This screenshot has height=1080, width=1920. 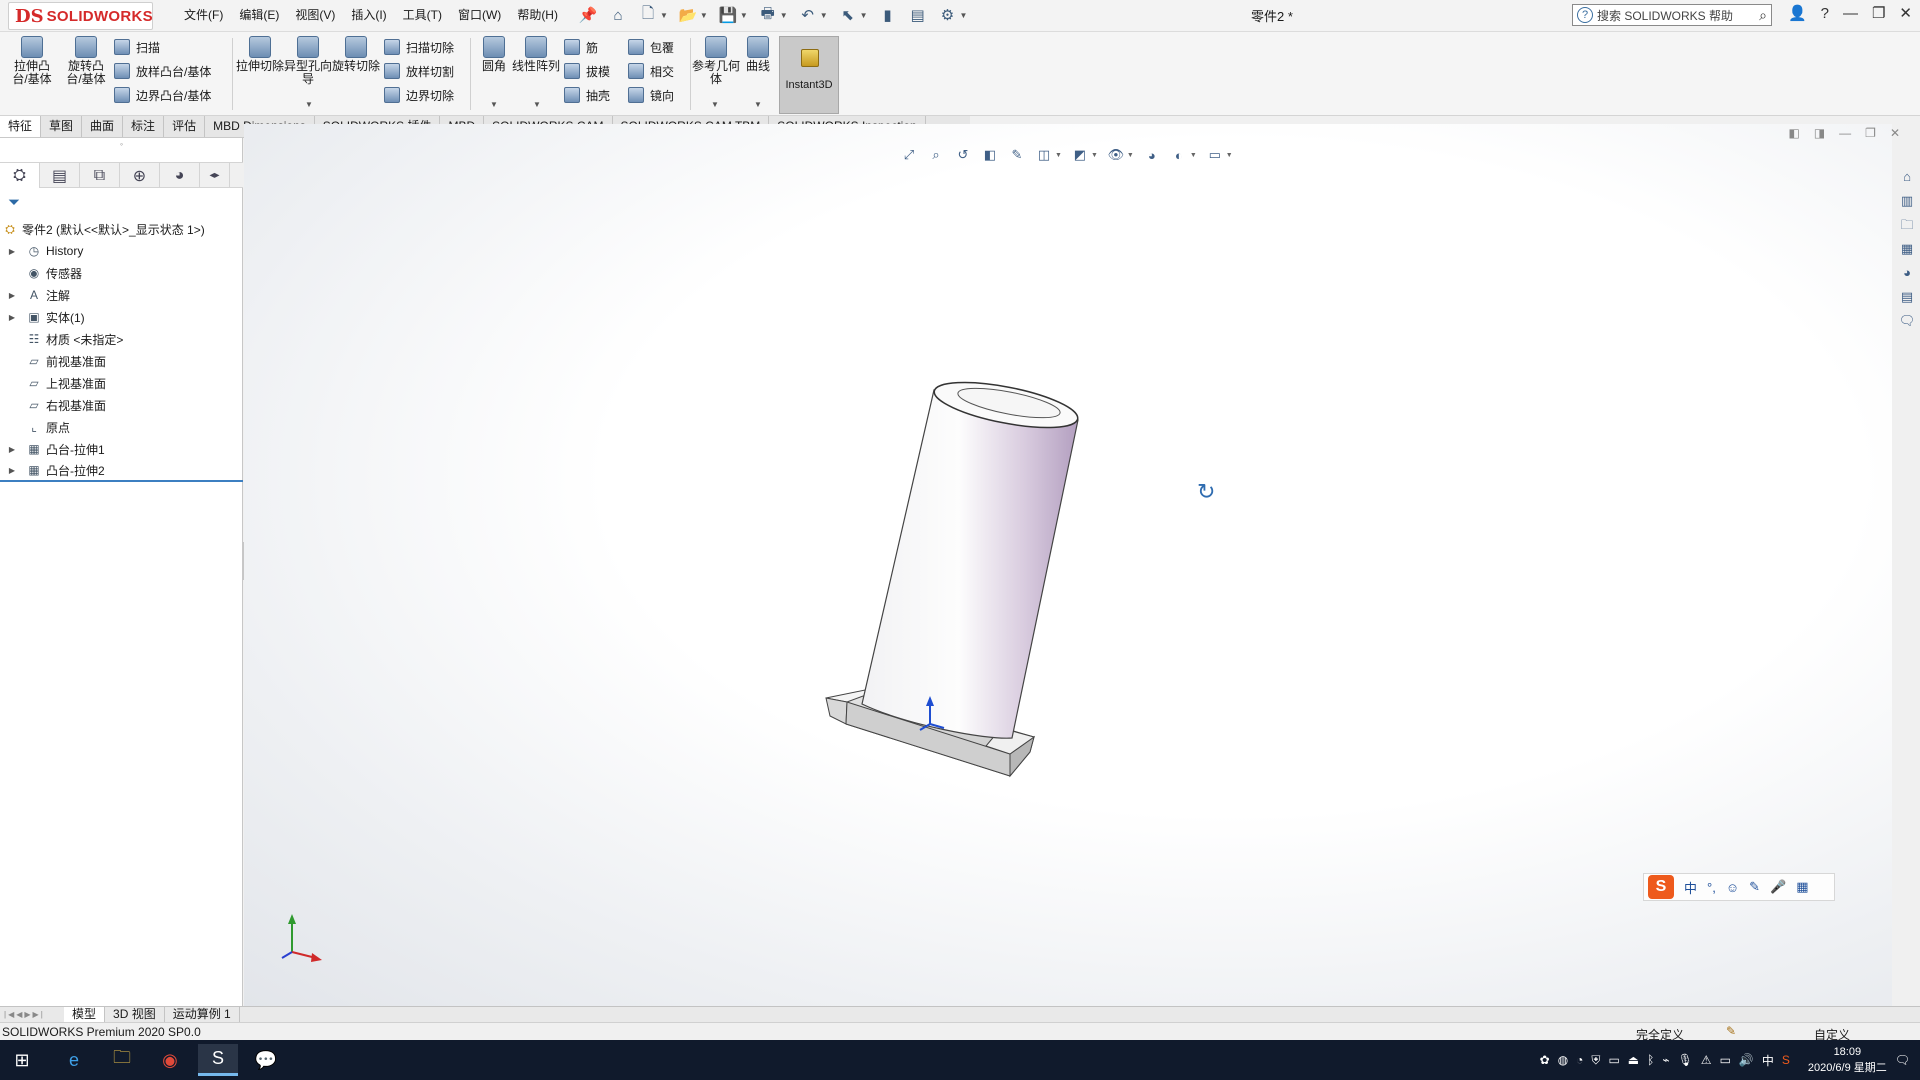 What do you see at coordinates (1044, 155) in the screenshot?
I see `view-orientation-icon: ◫` at bounding box center [1044, 155].